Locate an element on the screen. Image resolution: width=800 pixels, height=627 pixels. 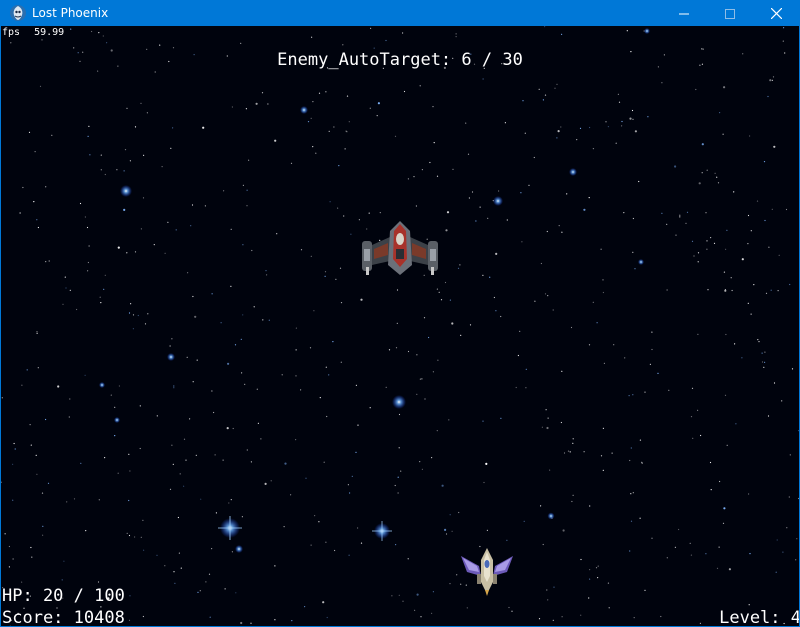
fps-counter: fps 59.99 is located at coordinates (33, 33).